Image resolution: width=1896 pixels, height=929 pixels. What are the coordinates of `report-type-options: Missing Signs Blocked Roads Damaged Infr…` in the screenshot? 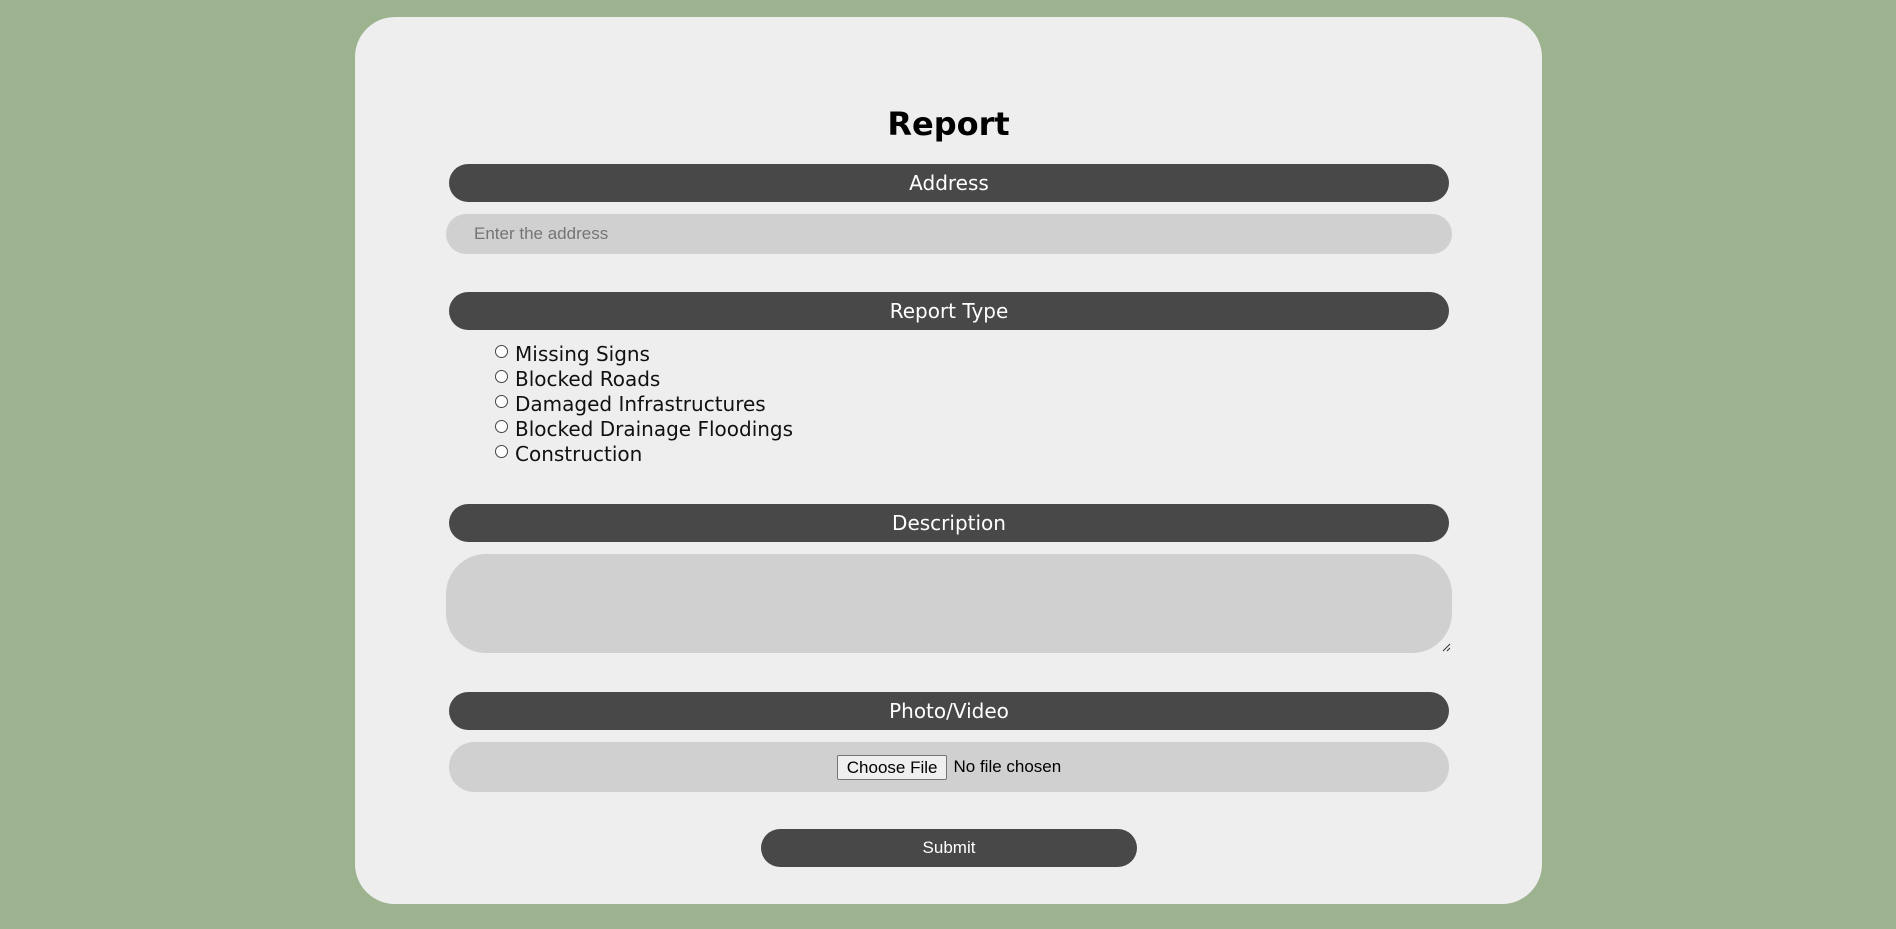 It's located at (644, 404).